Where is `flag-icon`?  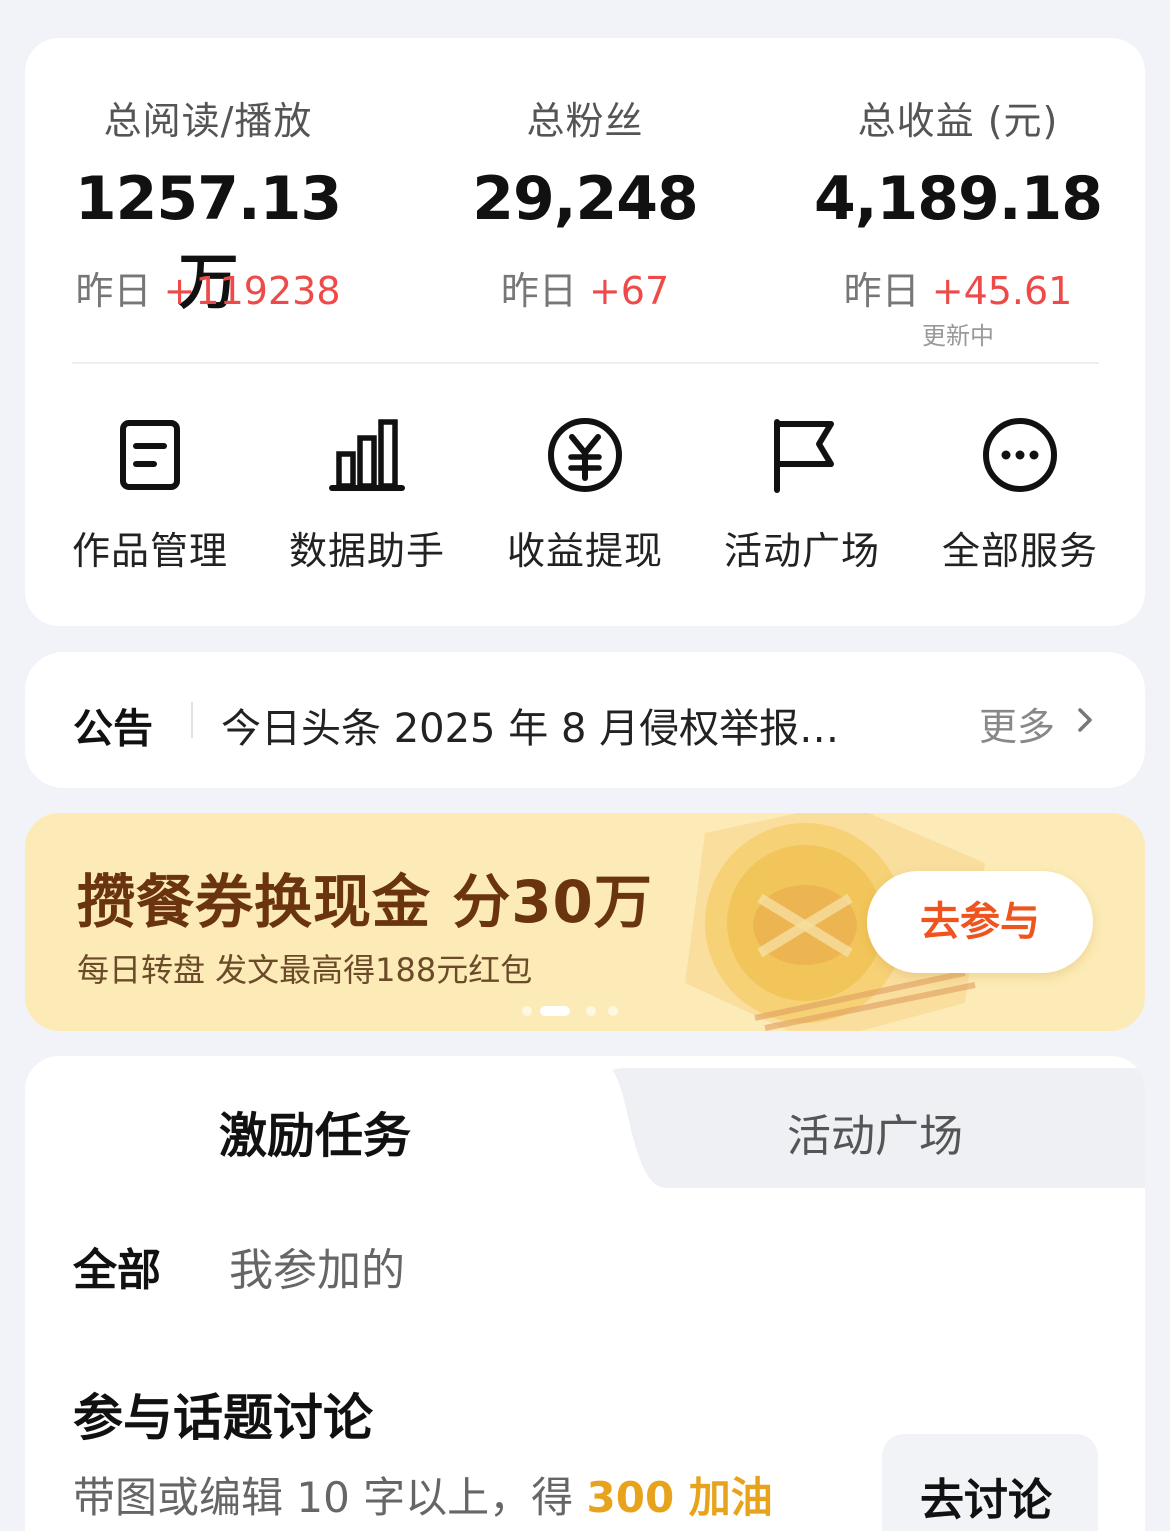 flag-icon is located at coordinates (802, 455).